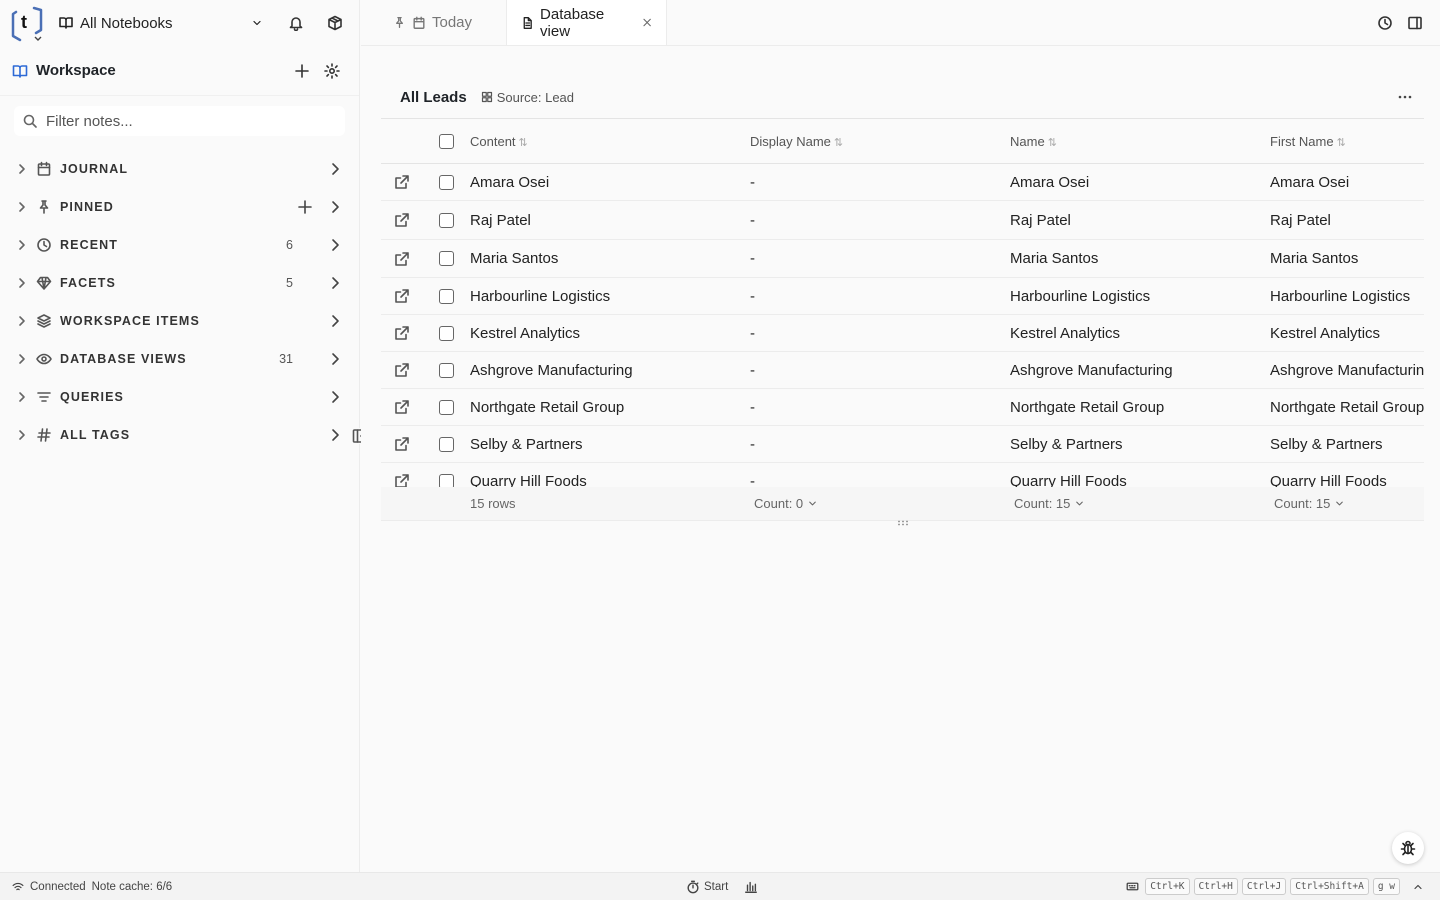 The height and width of the screenshot is (900, 1440). What do you see at coordinates (1140, 182) in the screenshot?
I see `cell-name: Amara Osei` at bounding box center [1140, 182].